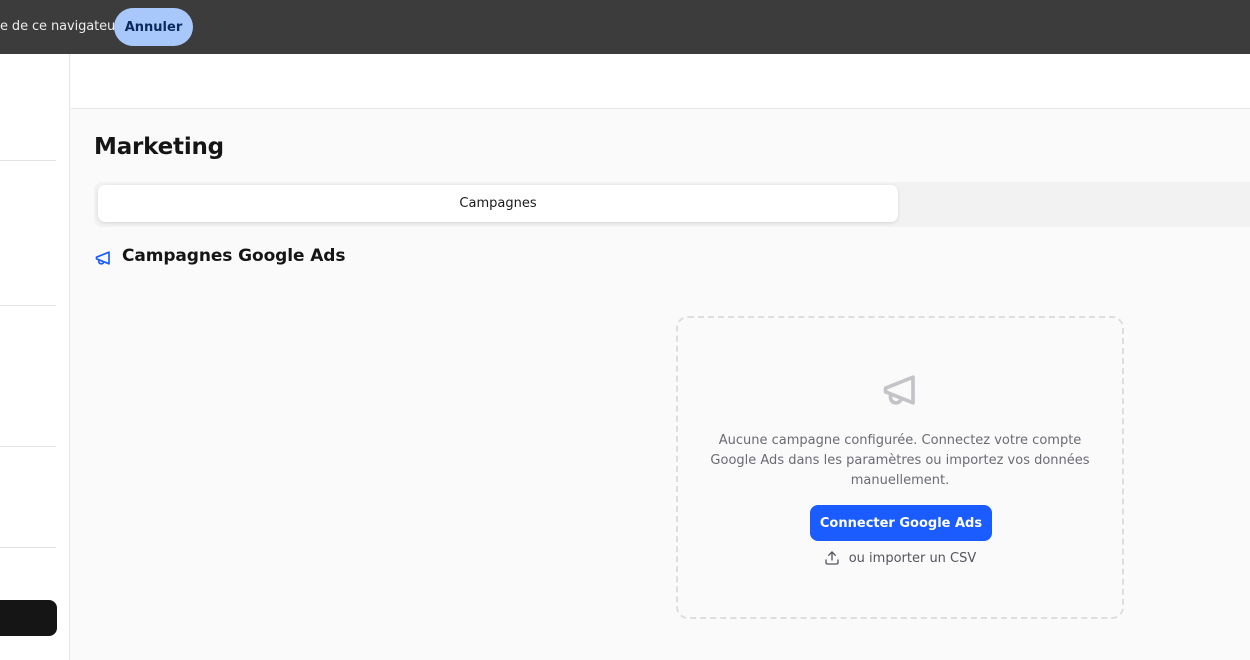  What do you see at coordinates (60, 26) in the screenshot?
I see `notification-text: e de ce navigateur` at bounding box center [60, 26].